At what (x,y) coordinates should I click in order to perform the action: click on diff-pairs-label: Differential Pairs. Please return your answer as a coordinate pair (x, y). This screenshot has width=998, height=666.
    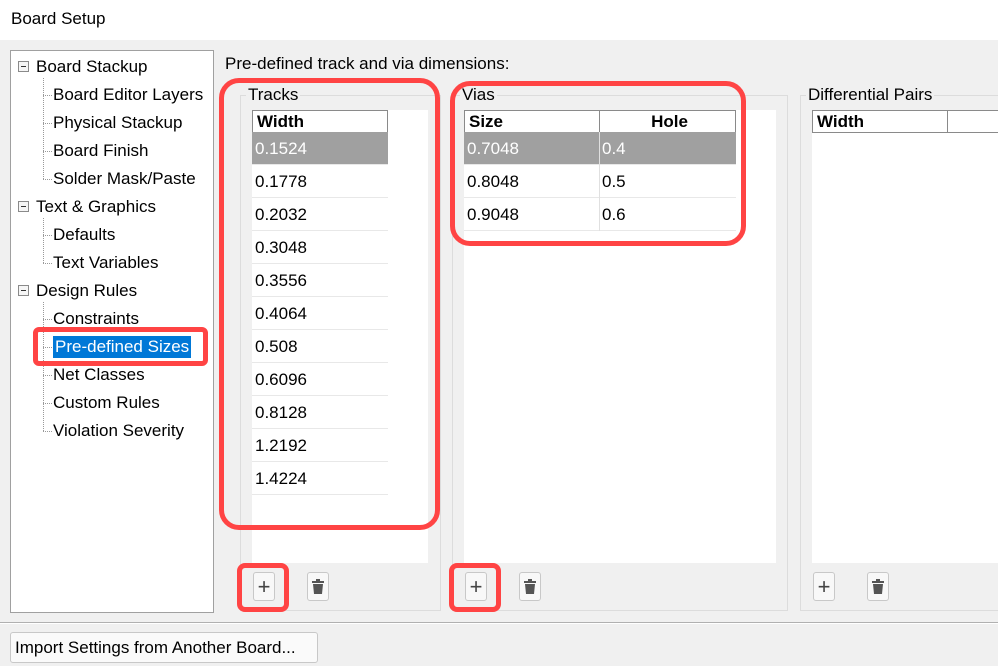
    Looking at the image, I should click on (870, 94).